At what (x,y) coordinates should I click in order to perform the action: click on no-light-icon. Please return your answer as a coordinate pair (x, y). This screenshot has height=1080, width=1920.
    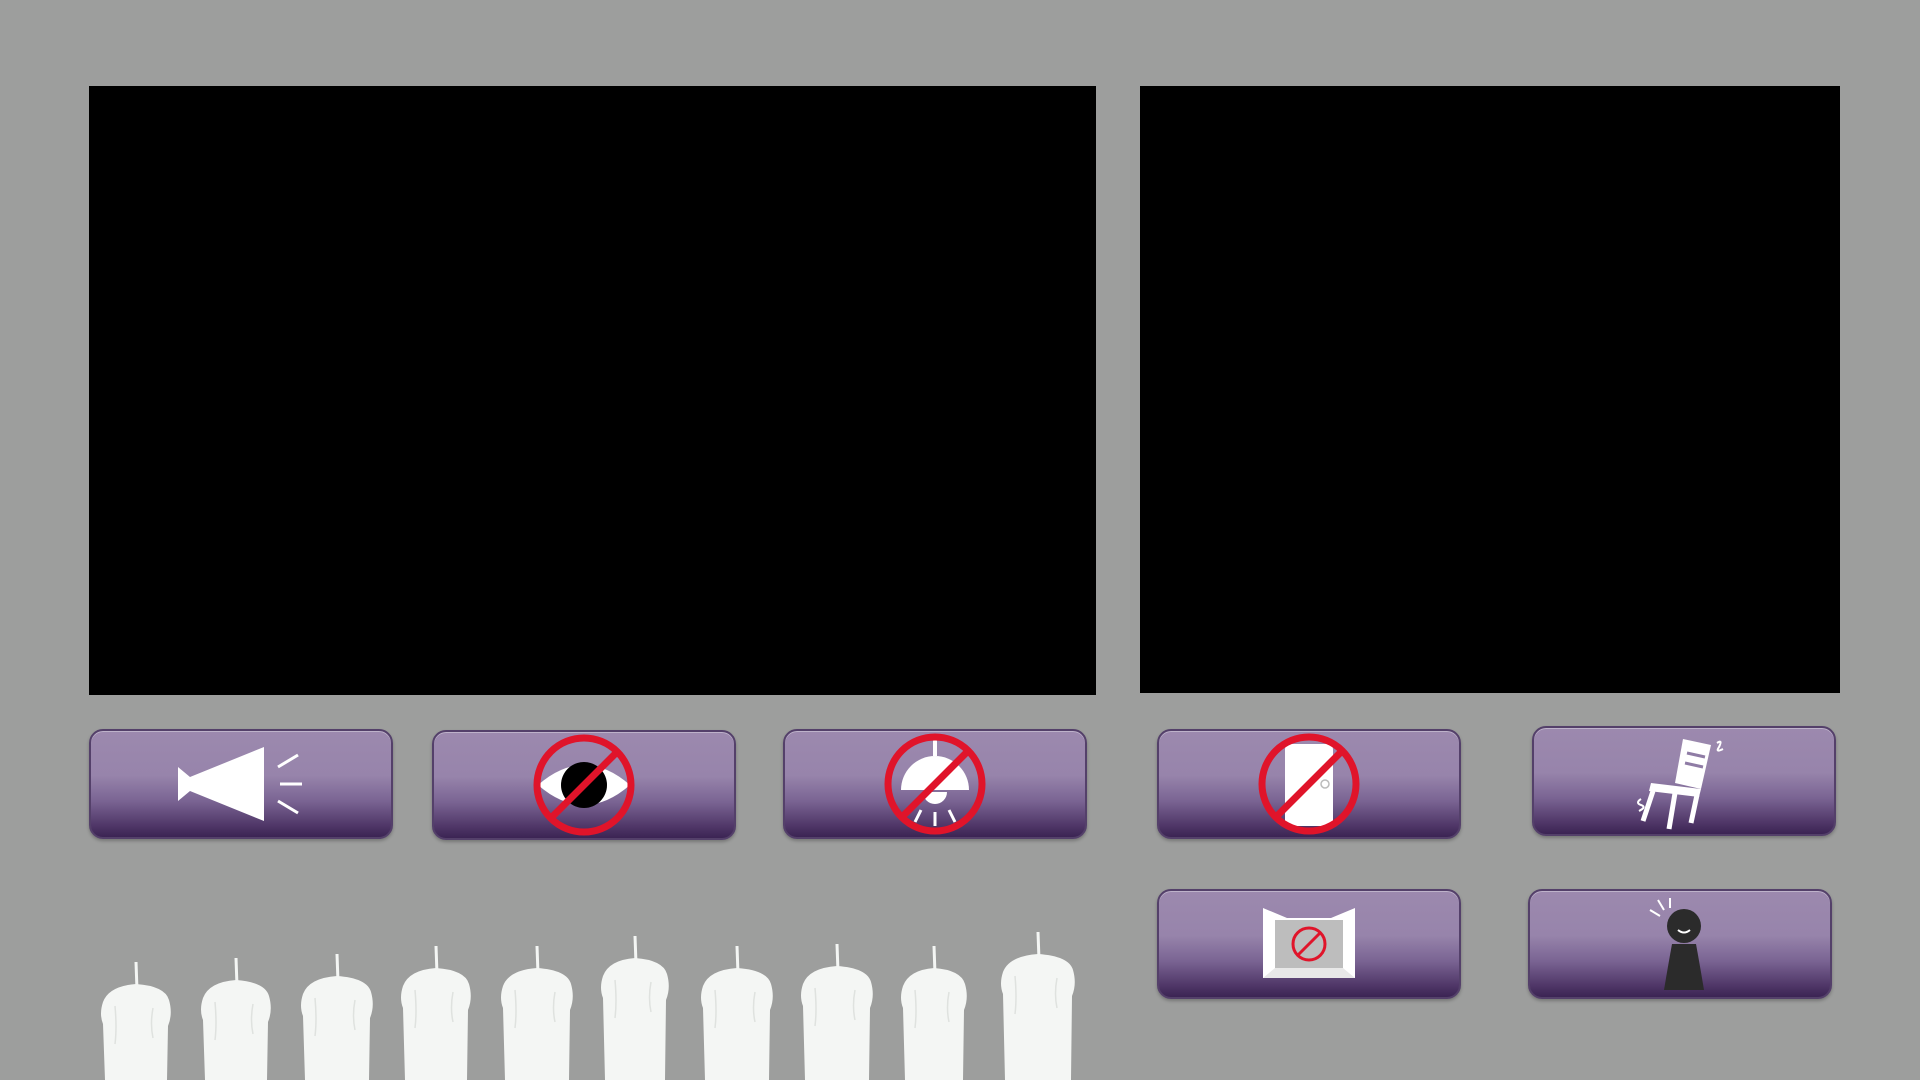
    Looking at the image, I should click on (935, 784).